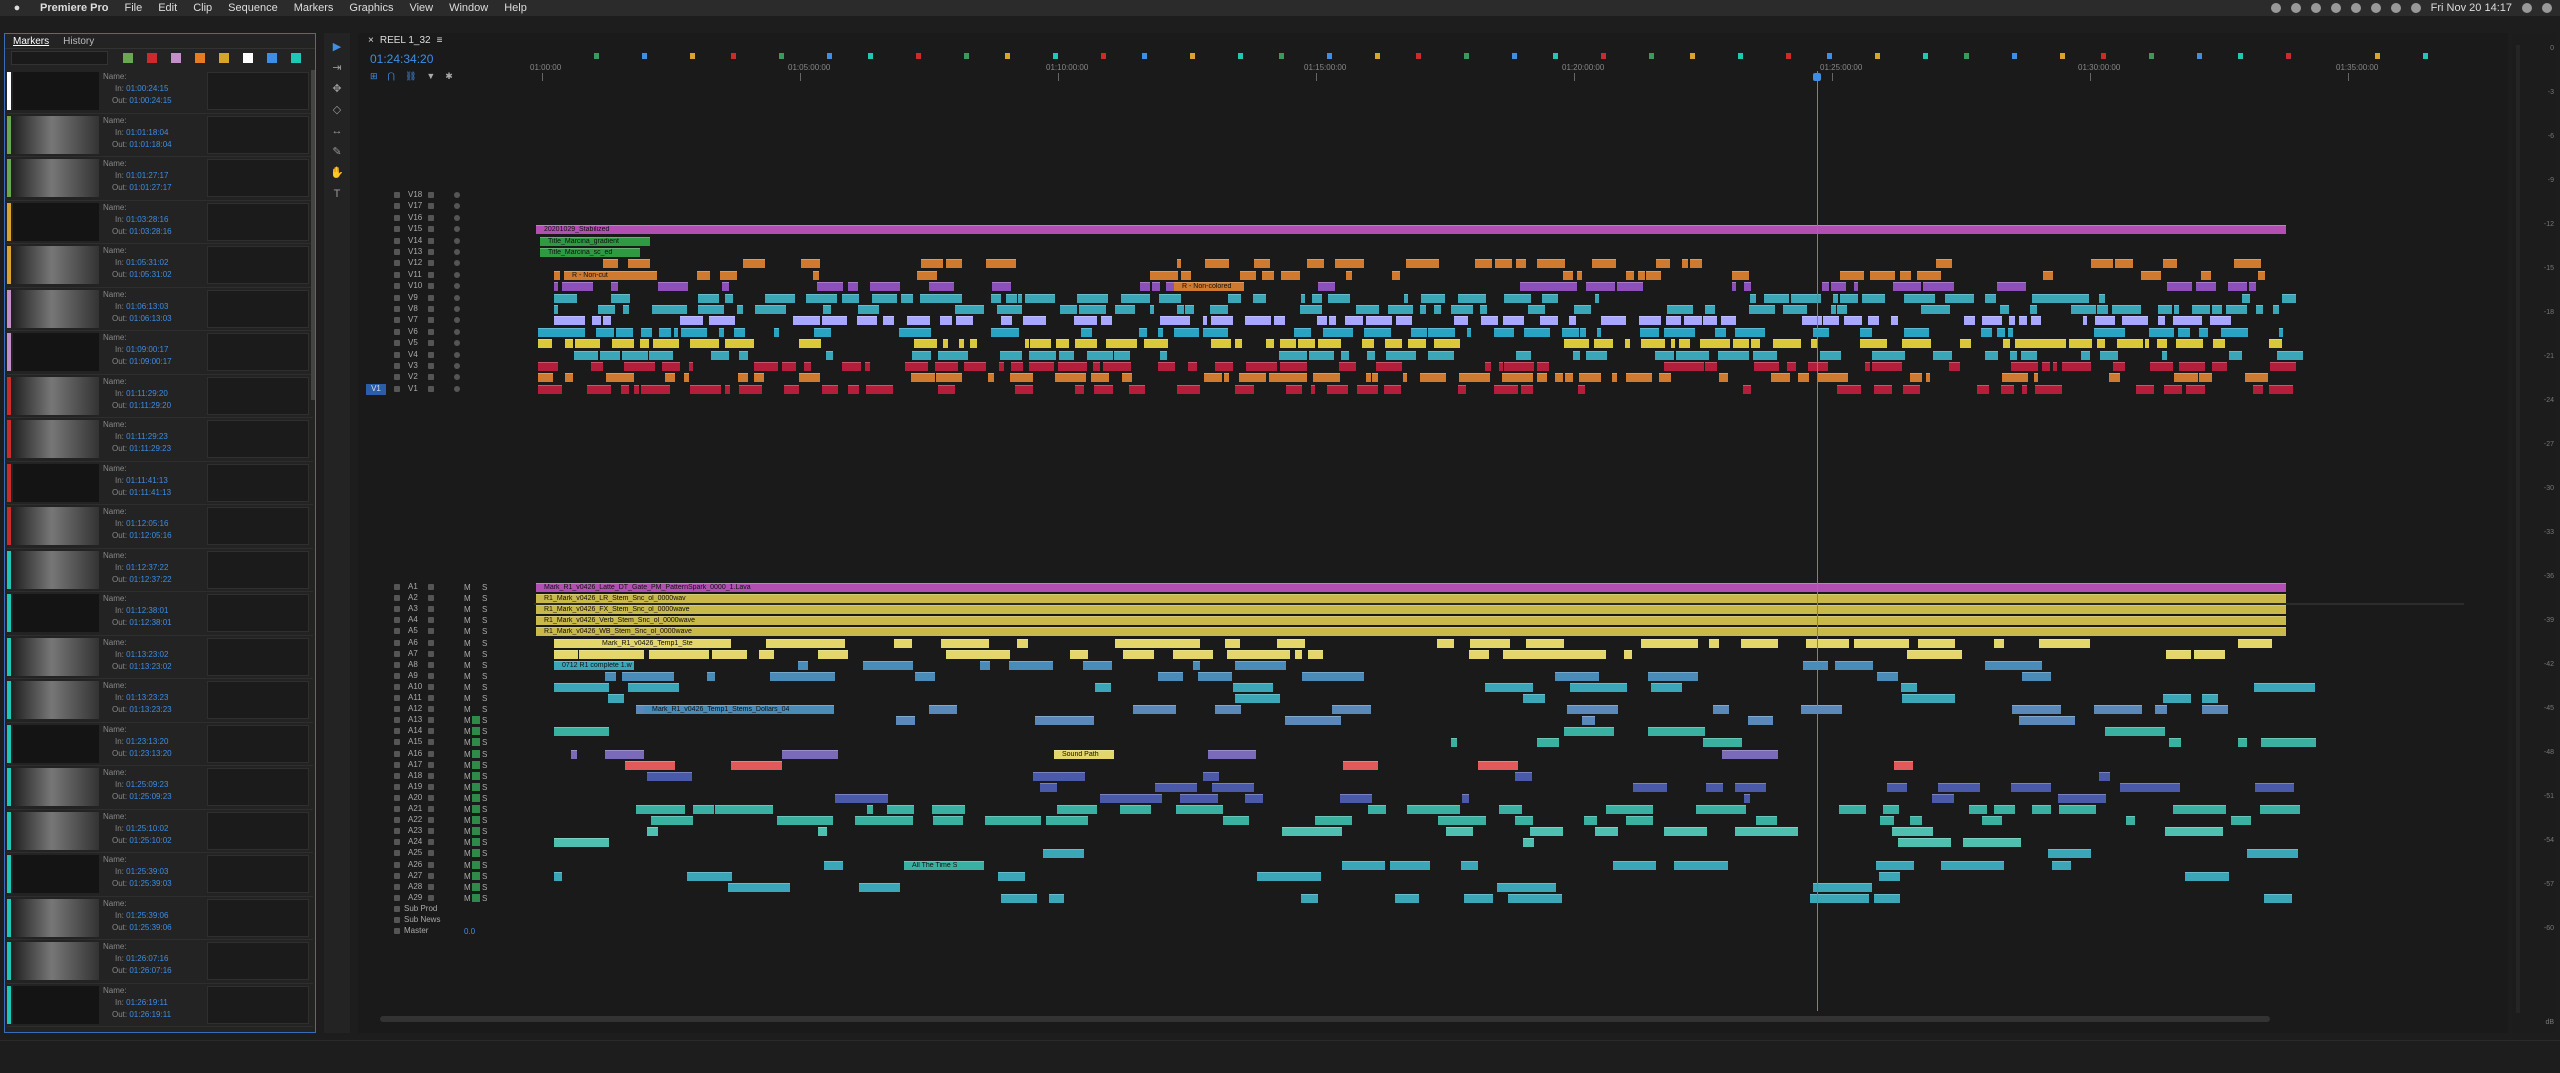  What do you see at coordinates (147, 132) in the screenshot?
I see `marker-in-timecode: 01:01:18:04` at bounding box center [147, 132].